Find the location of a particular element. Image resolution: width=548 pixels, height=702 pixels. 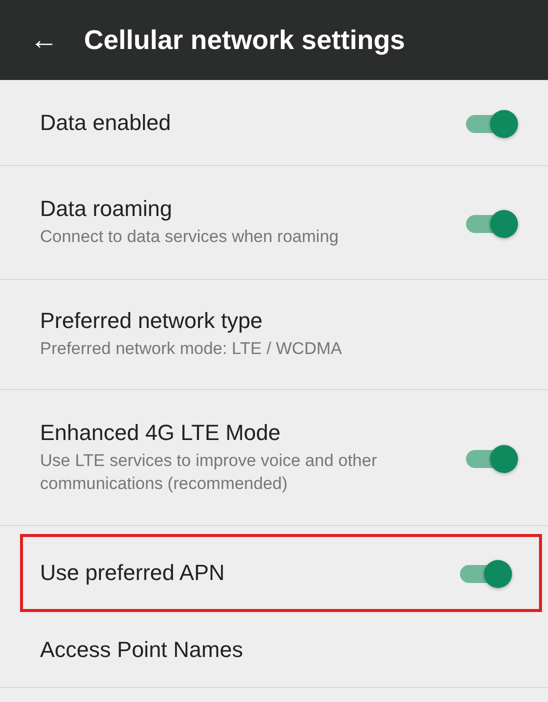

setting-summary: Use LTE services to improve voice and other communications (recommended) is located at coordinates (209, 472).